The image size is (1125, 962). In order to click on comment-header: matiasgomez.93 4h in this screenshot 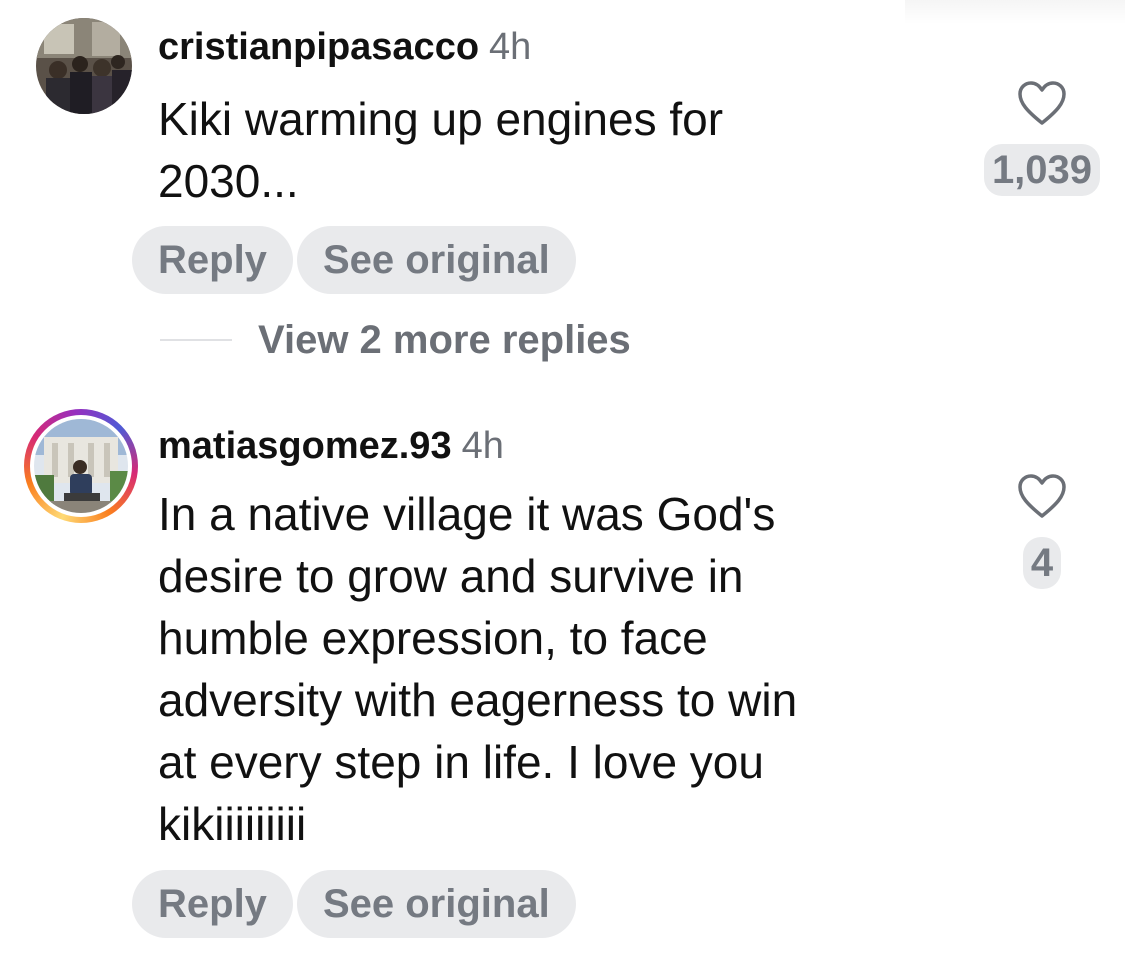, I will do `click(331, 446)`.